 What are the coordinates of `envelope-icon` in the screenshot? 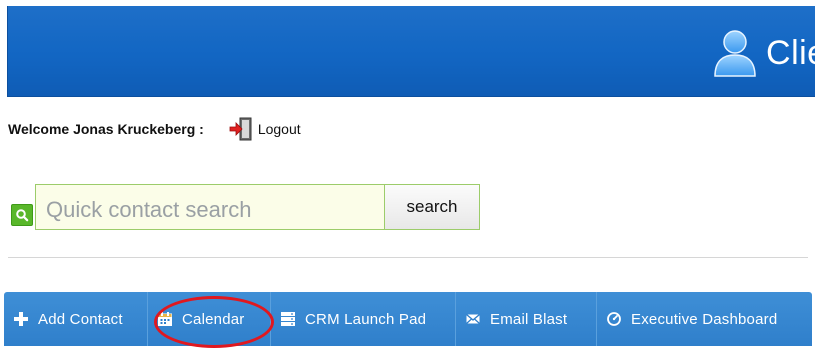 It's located at (473, 318).